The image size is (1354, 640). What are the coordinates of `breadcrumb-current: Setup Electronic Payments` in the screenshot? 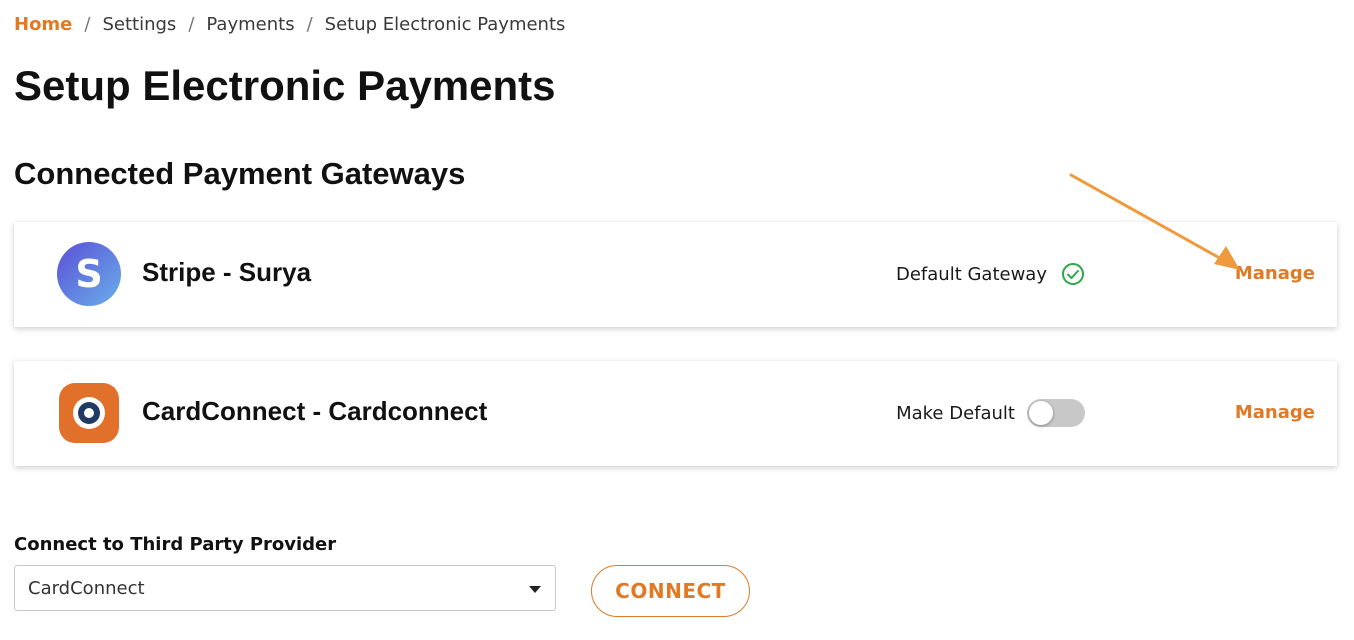 It's located at (445, 24).